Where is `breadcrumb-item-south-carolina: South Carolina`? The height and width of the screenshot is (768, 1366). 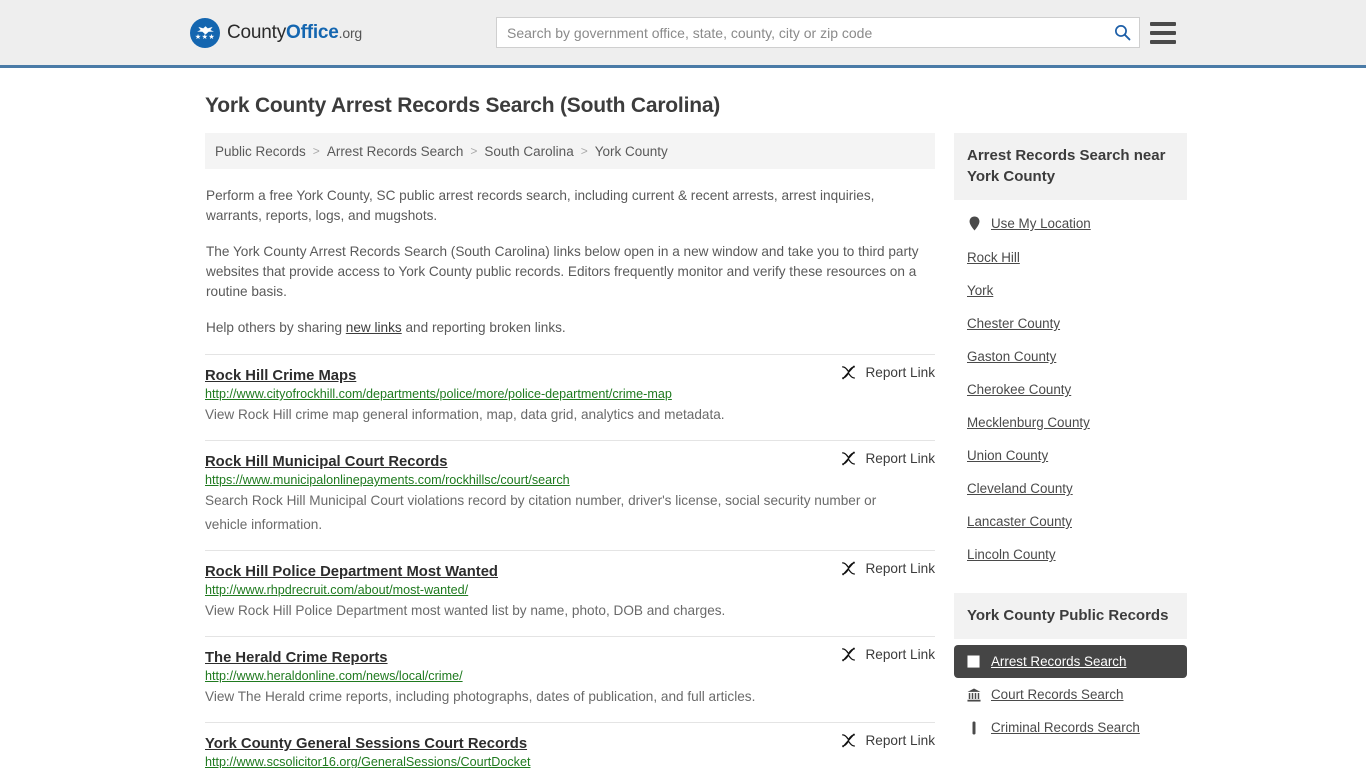
breadcrumb-item-south-carolina: South Carolina is located at coordinates (528, 151).